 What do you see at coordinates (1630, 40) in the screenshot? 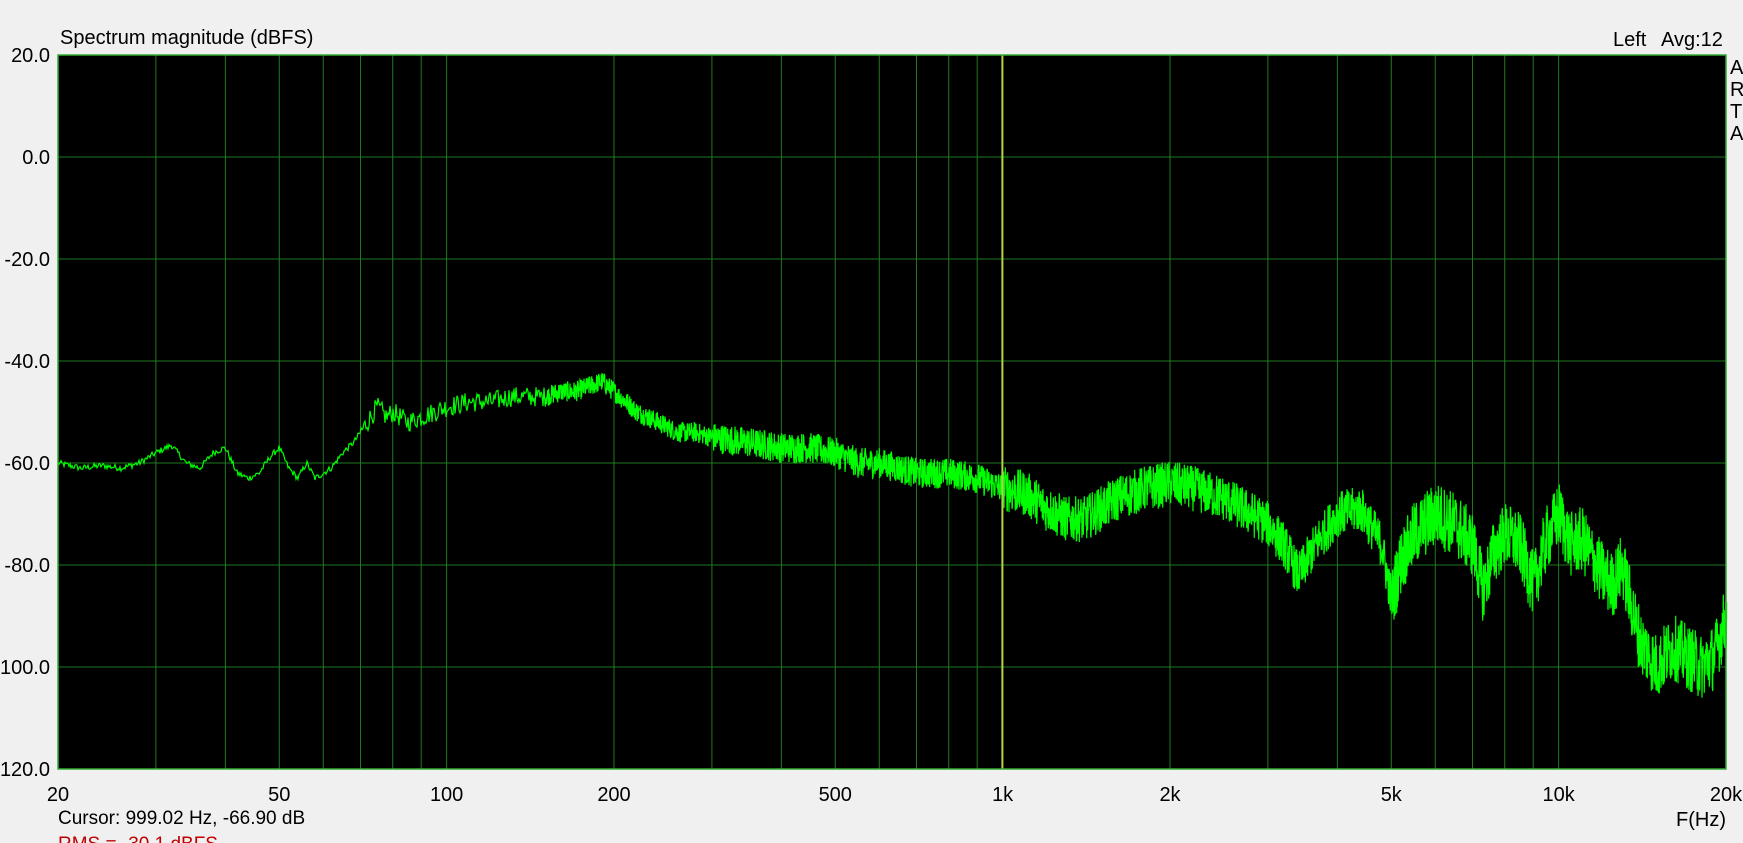
I see `channel-label: Left` at bounding box center [1630, 40].